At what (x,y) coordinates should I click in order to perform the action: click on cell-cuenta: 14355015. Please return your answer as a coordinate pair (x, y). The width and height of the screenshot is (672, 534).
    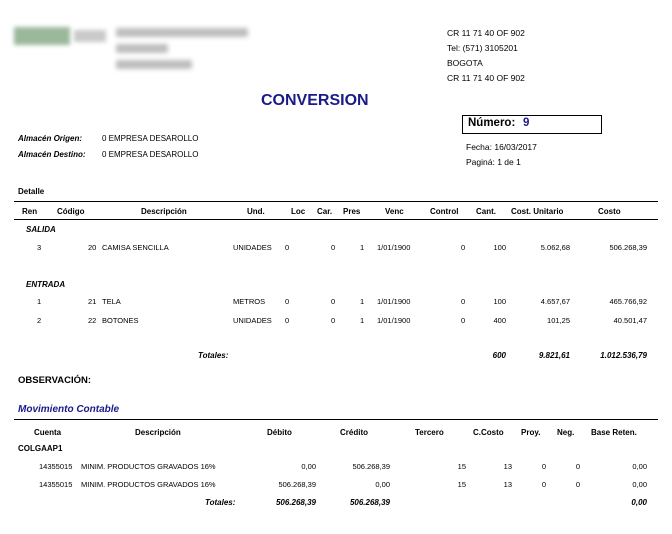
    Looking at the image, I should click on (56, 466).